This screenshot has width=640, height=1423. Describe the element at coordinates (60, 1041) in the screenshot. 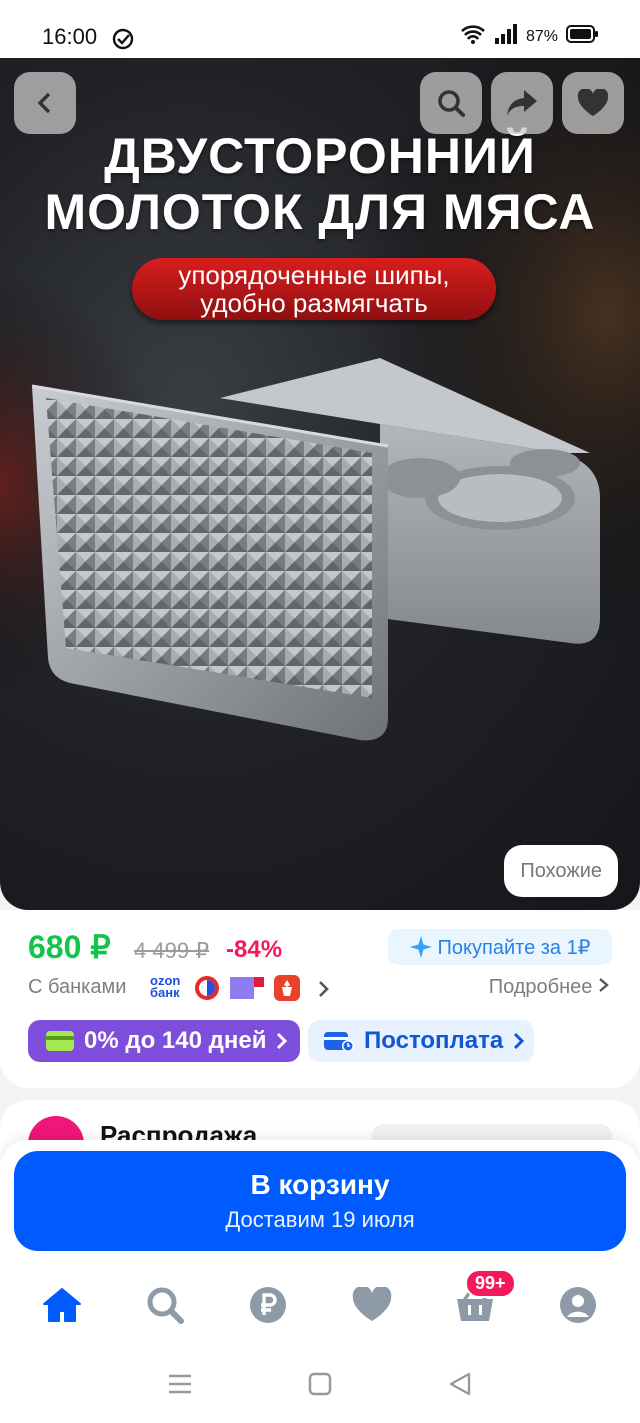

I see `card-icon` at that location.